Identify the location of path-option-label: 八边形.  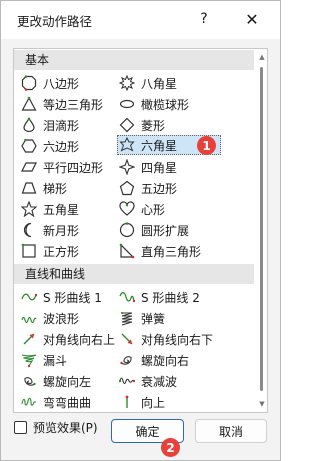
(61, 83).